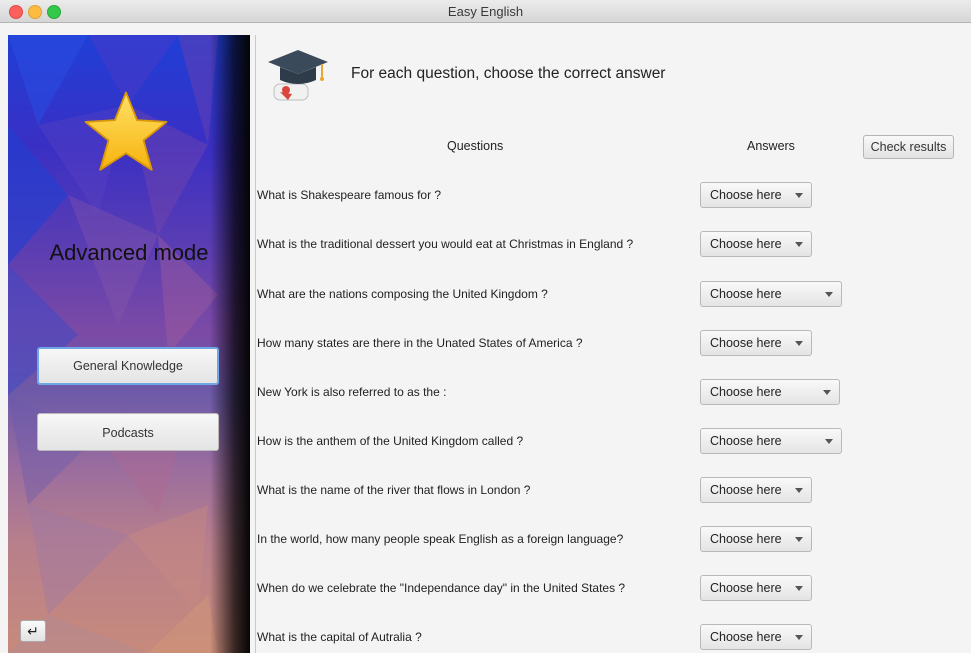  I want to click on title-bar: Easy English, so click(485, 11).